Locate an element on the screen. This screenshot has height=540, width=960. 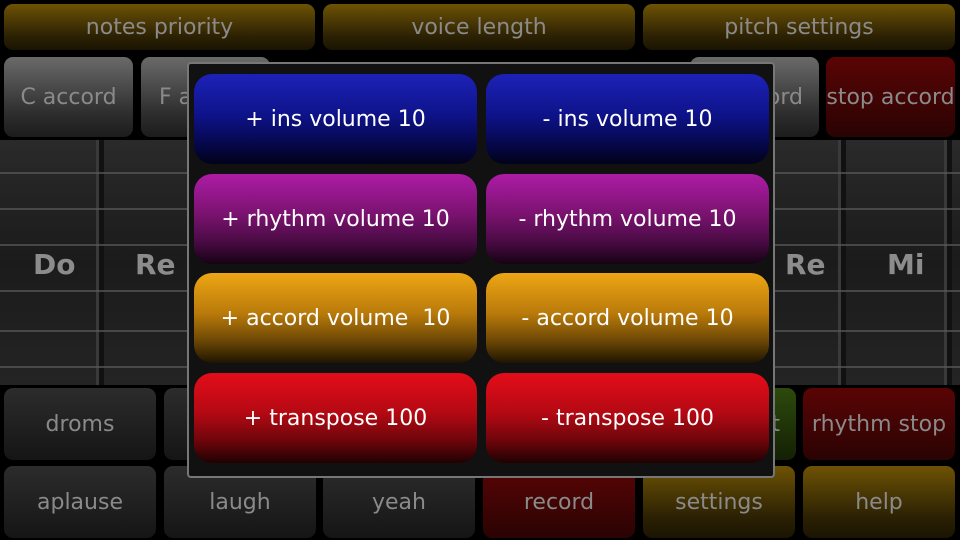
stop-accord-label: stop accord is located at coordinates (890, 97).